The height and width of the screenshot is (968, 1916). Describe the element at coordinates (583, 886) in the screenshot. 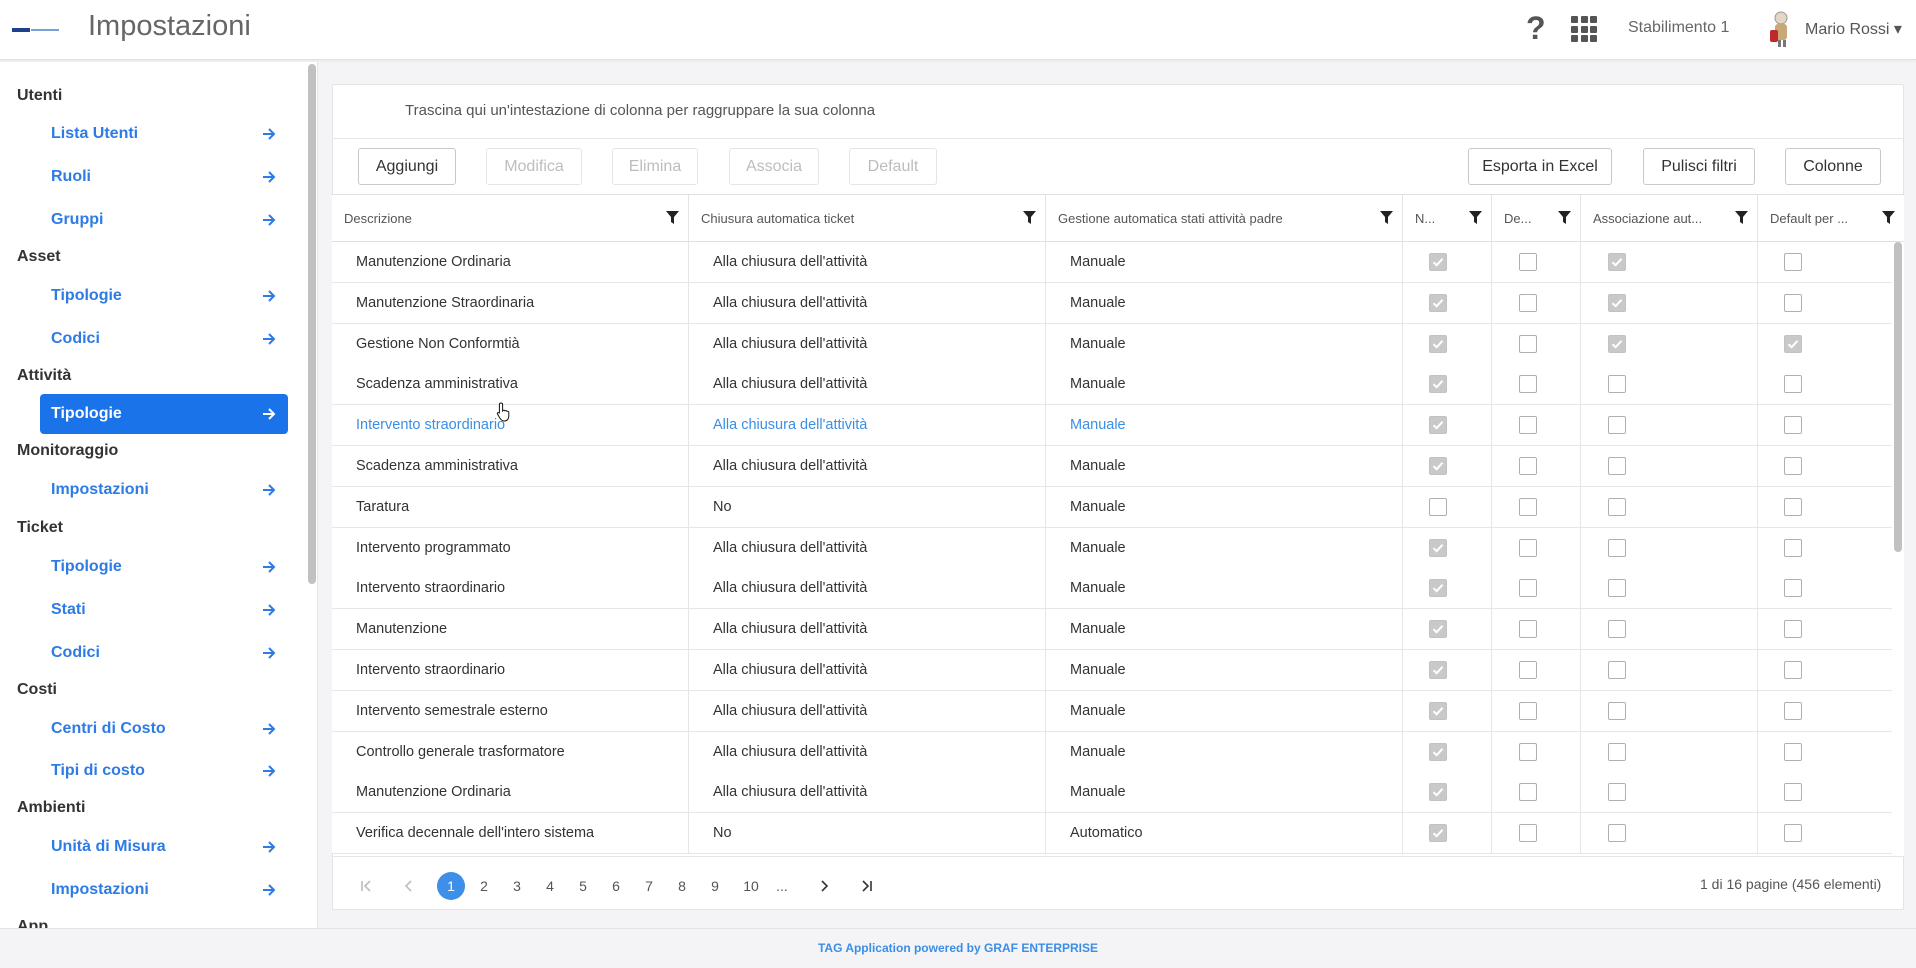

I see `page-button: 5` at that location.